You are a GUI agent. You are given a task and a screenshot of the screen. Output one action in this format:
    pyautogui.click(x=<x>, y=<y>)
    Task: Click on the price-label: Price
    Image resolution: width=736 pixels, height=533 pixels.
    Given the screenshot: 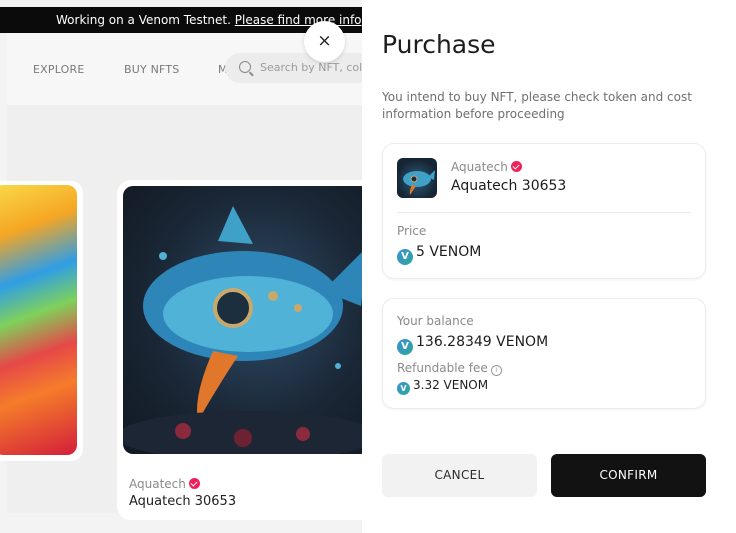 What is the action you would take?
    pyautogui.click(x=412, y=231)
    